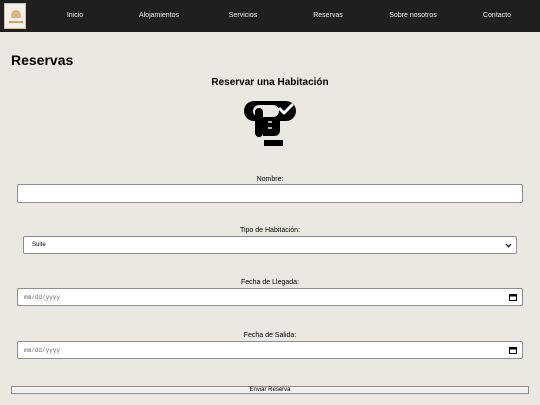 Image resolution: width=540 pixels, height=405 pixels. What do you see at coordinates (42, 60) in the screenshot?
I see `page-title: Reservas` at bounding box center [42, 60].